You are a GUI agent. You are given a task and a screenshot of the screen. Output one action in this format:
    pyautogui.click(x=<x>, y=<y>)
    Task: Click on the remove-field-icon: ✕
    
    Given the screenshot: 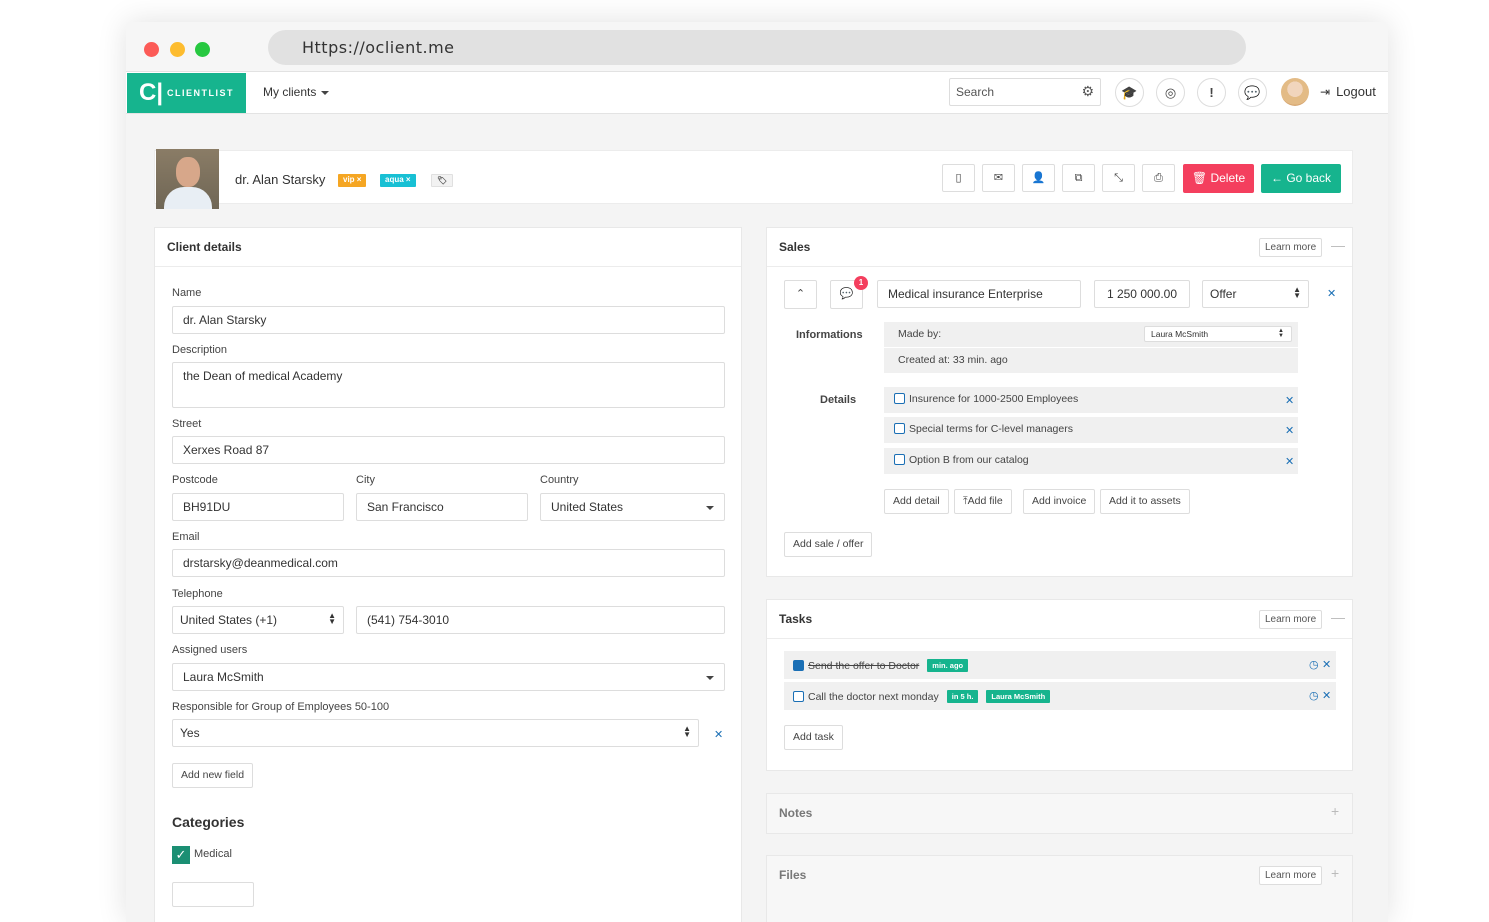 What is the action you would take?
    pyautogui.click(x=718, y=734)
    